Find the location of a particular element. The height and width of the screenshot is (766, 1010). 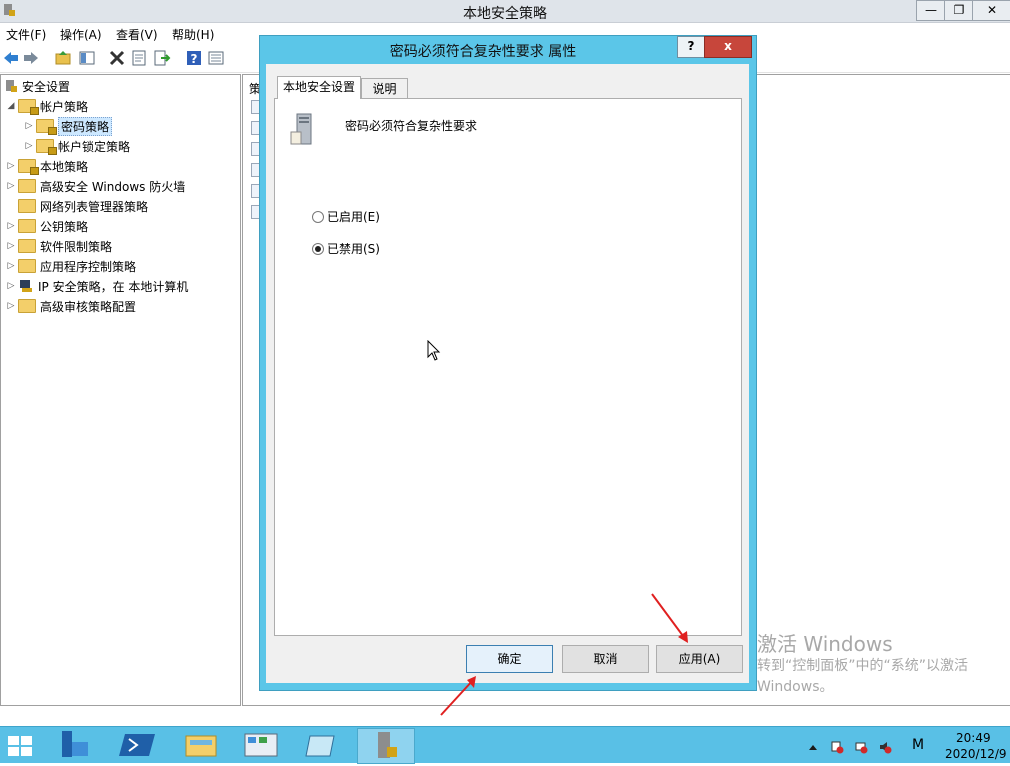

control-panel-icon is located at coordinates (261, 745).